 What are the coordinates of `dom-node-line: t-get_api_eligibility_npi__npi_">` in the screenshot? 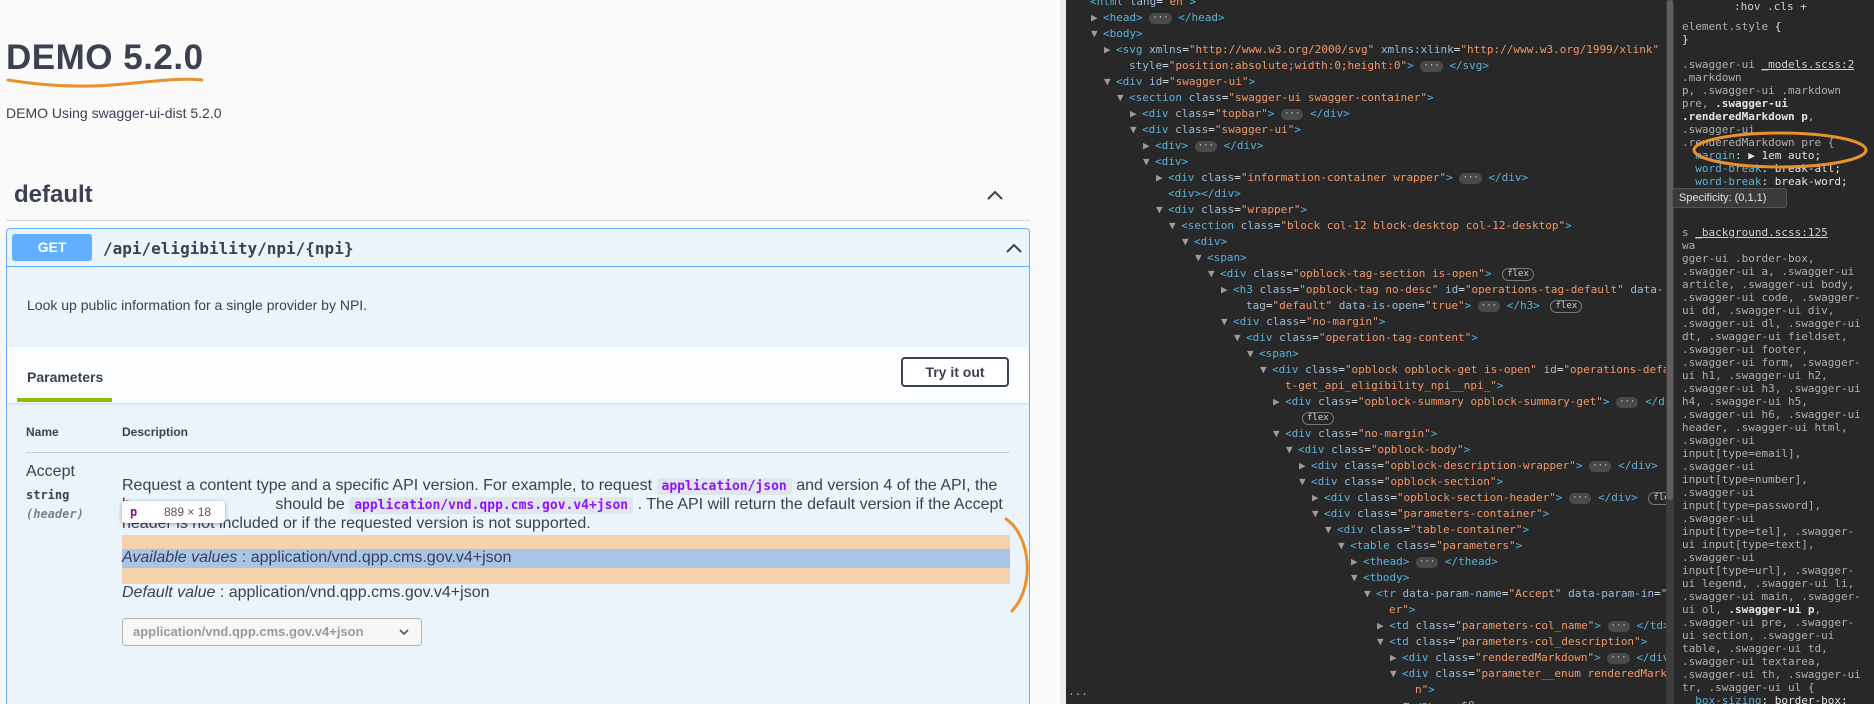 It's located at (1388, 386).